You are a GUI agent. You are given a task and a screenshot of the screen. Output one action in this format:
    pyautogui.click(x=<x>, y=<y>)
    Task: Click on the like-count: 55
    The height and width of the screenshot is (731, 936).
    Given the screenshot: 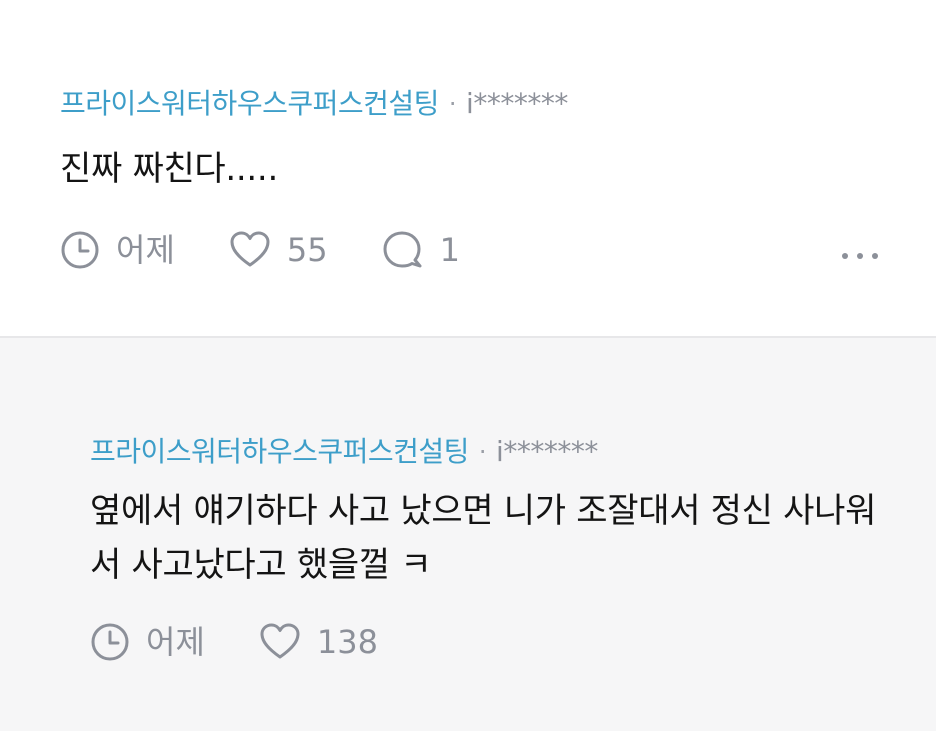 What is the action you would take?
    pyautogui.click(x=307, y=250)
    